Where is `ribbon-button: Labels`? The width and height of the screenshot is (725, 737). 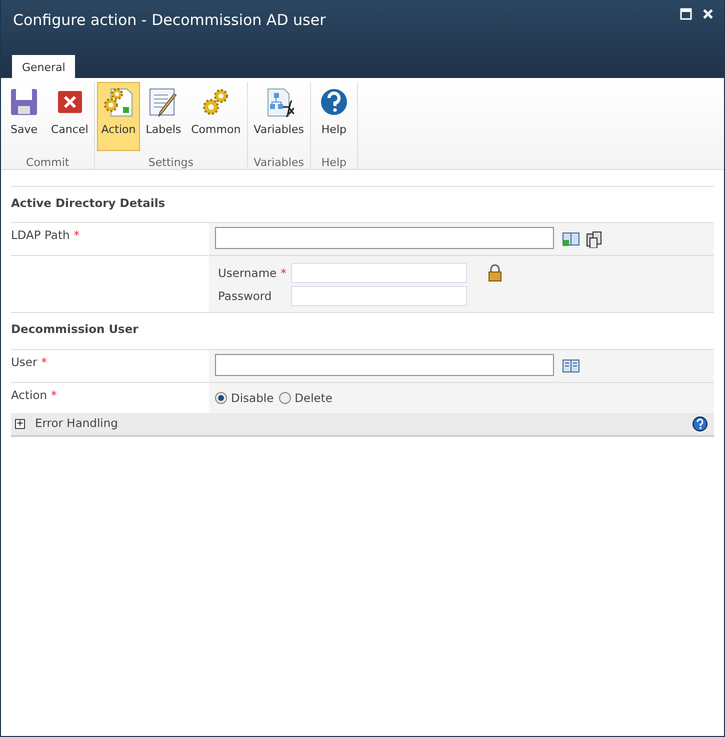
ribbon-button: Labels is located at coordinates (164, 116).